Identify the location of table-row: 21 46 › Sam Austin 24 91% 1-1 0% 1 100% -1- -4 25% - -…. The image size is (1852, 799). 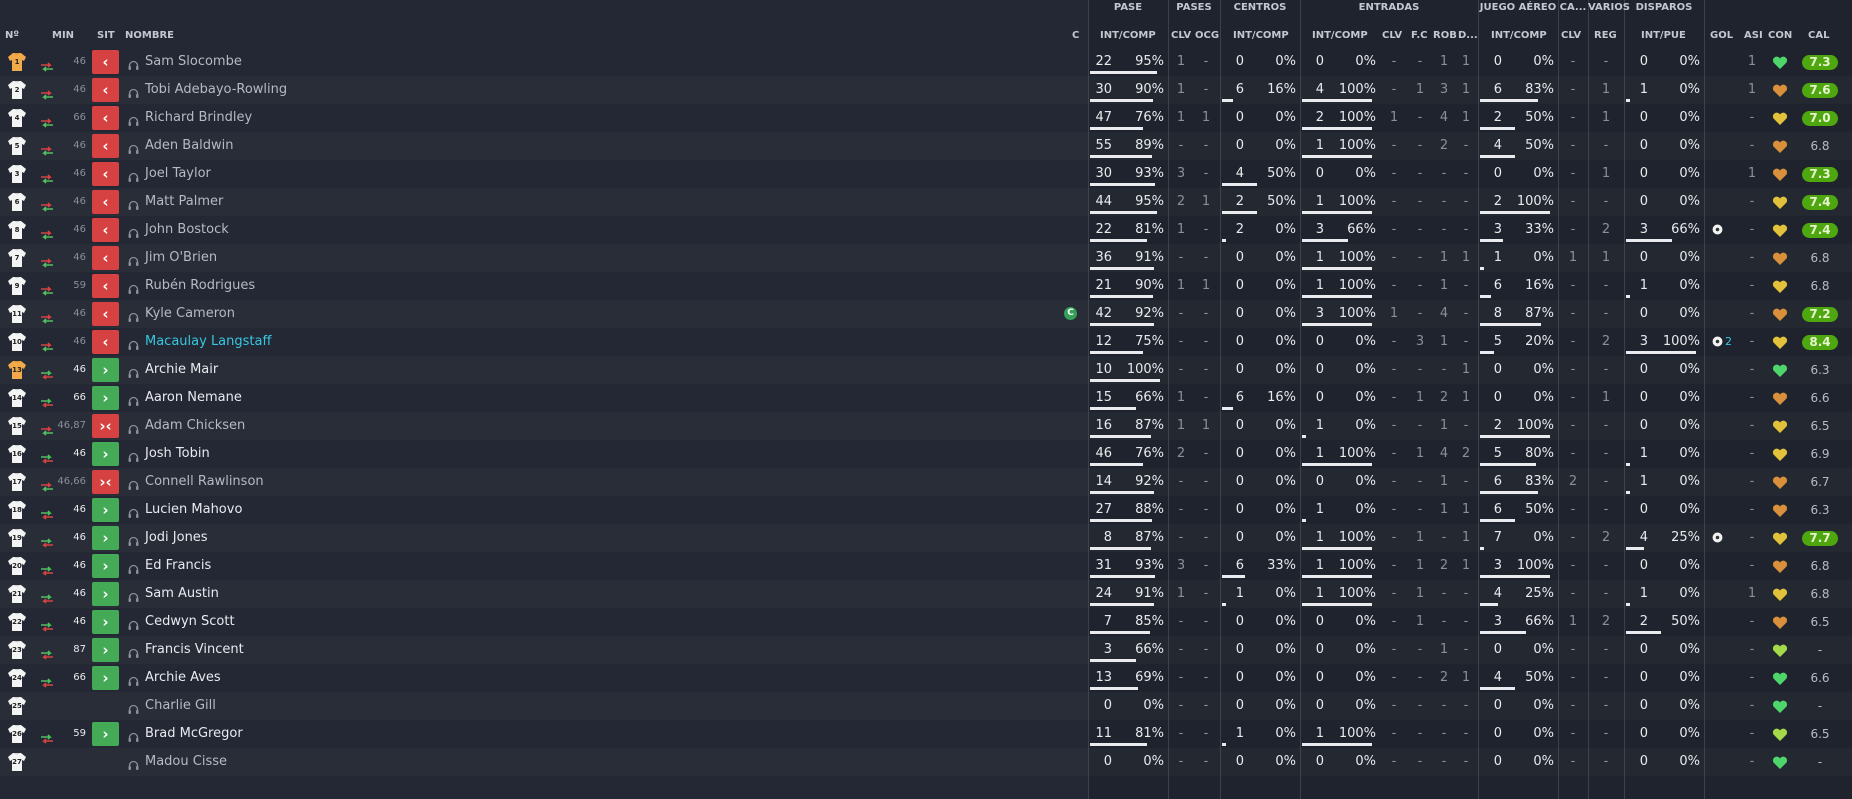
(926, 594).